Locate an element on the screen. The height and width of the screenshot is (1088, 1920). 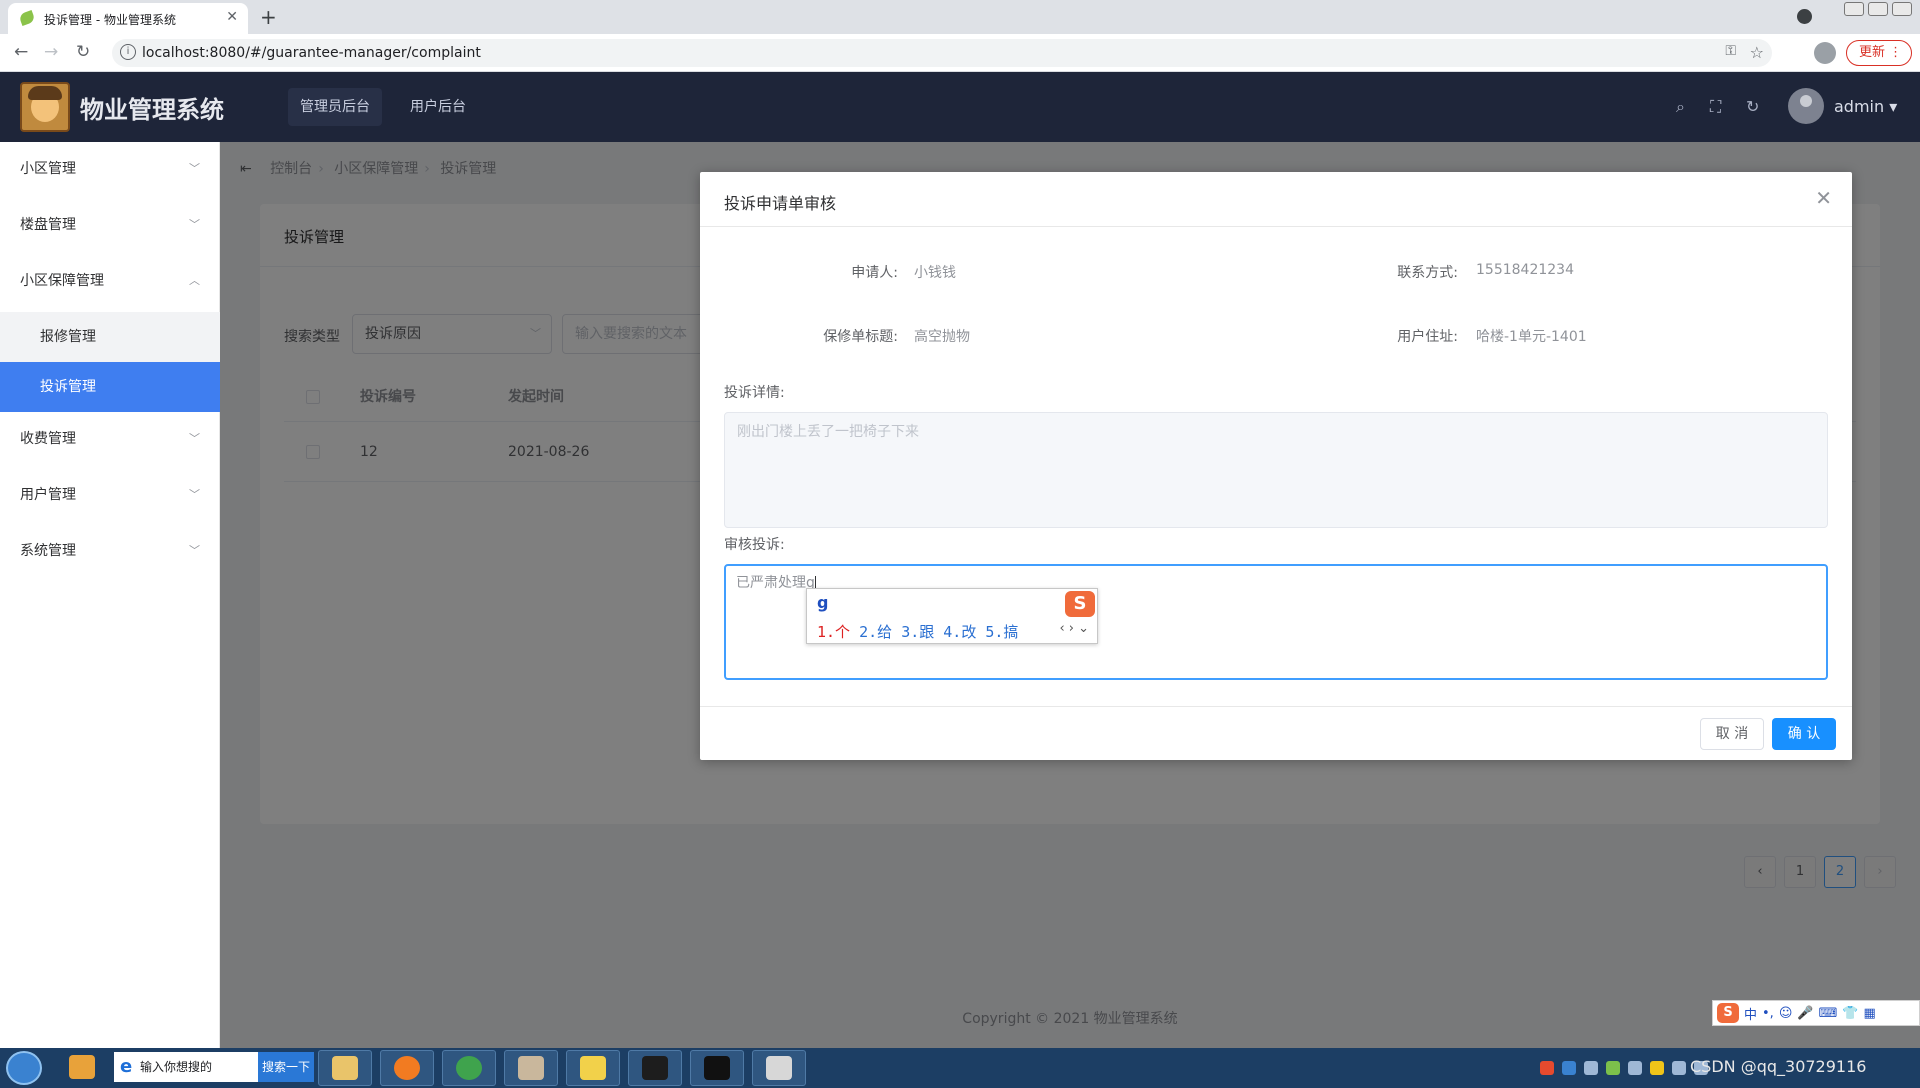
nav-user-backend: 用户后台 is located at coordinates (438, 107).